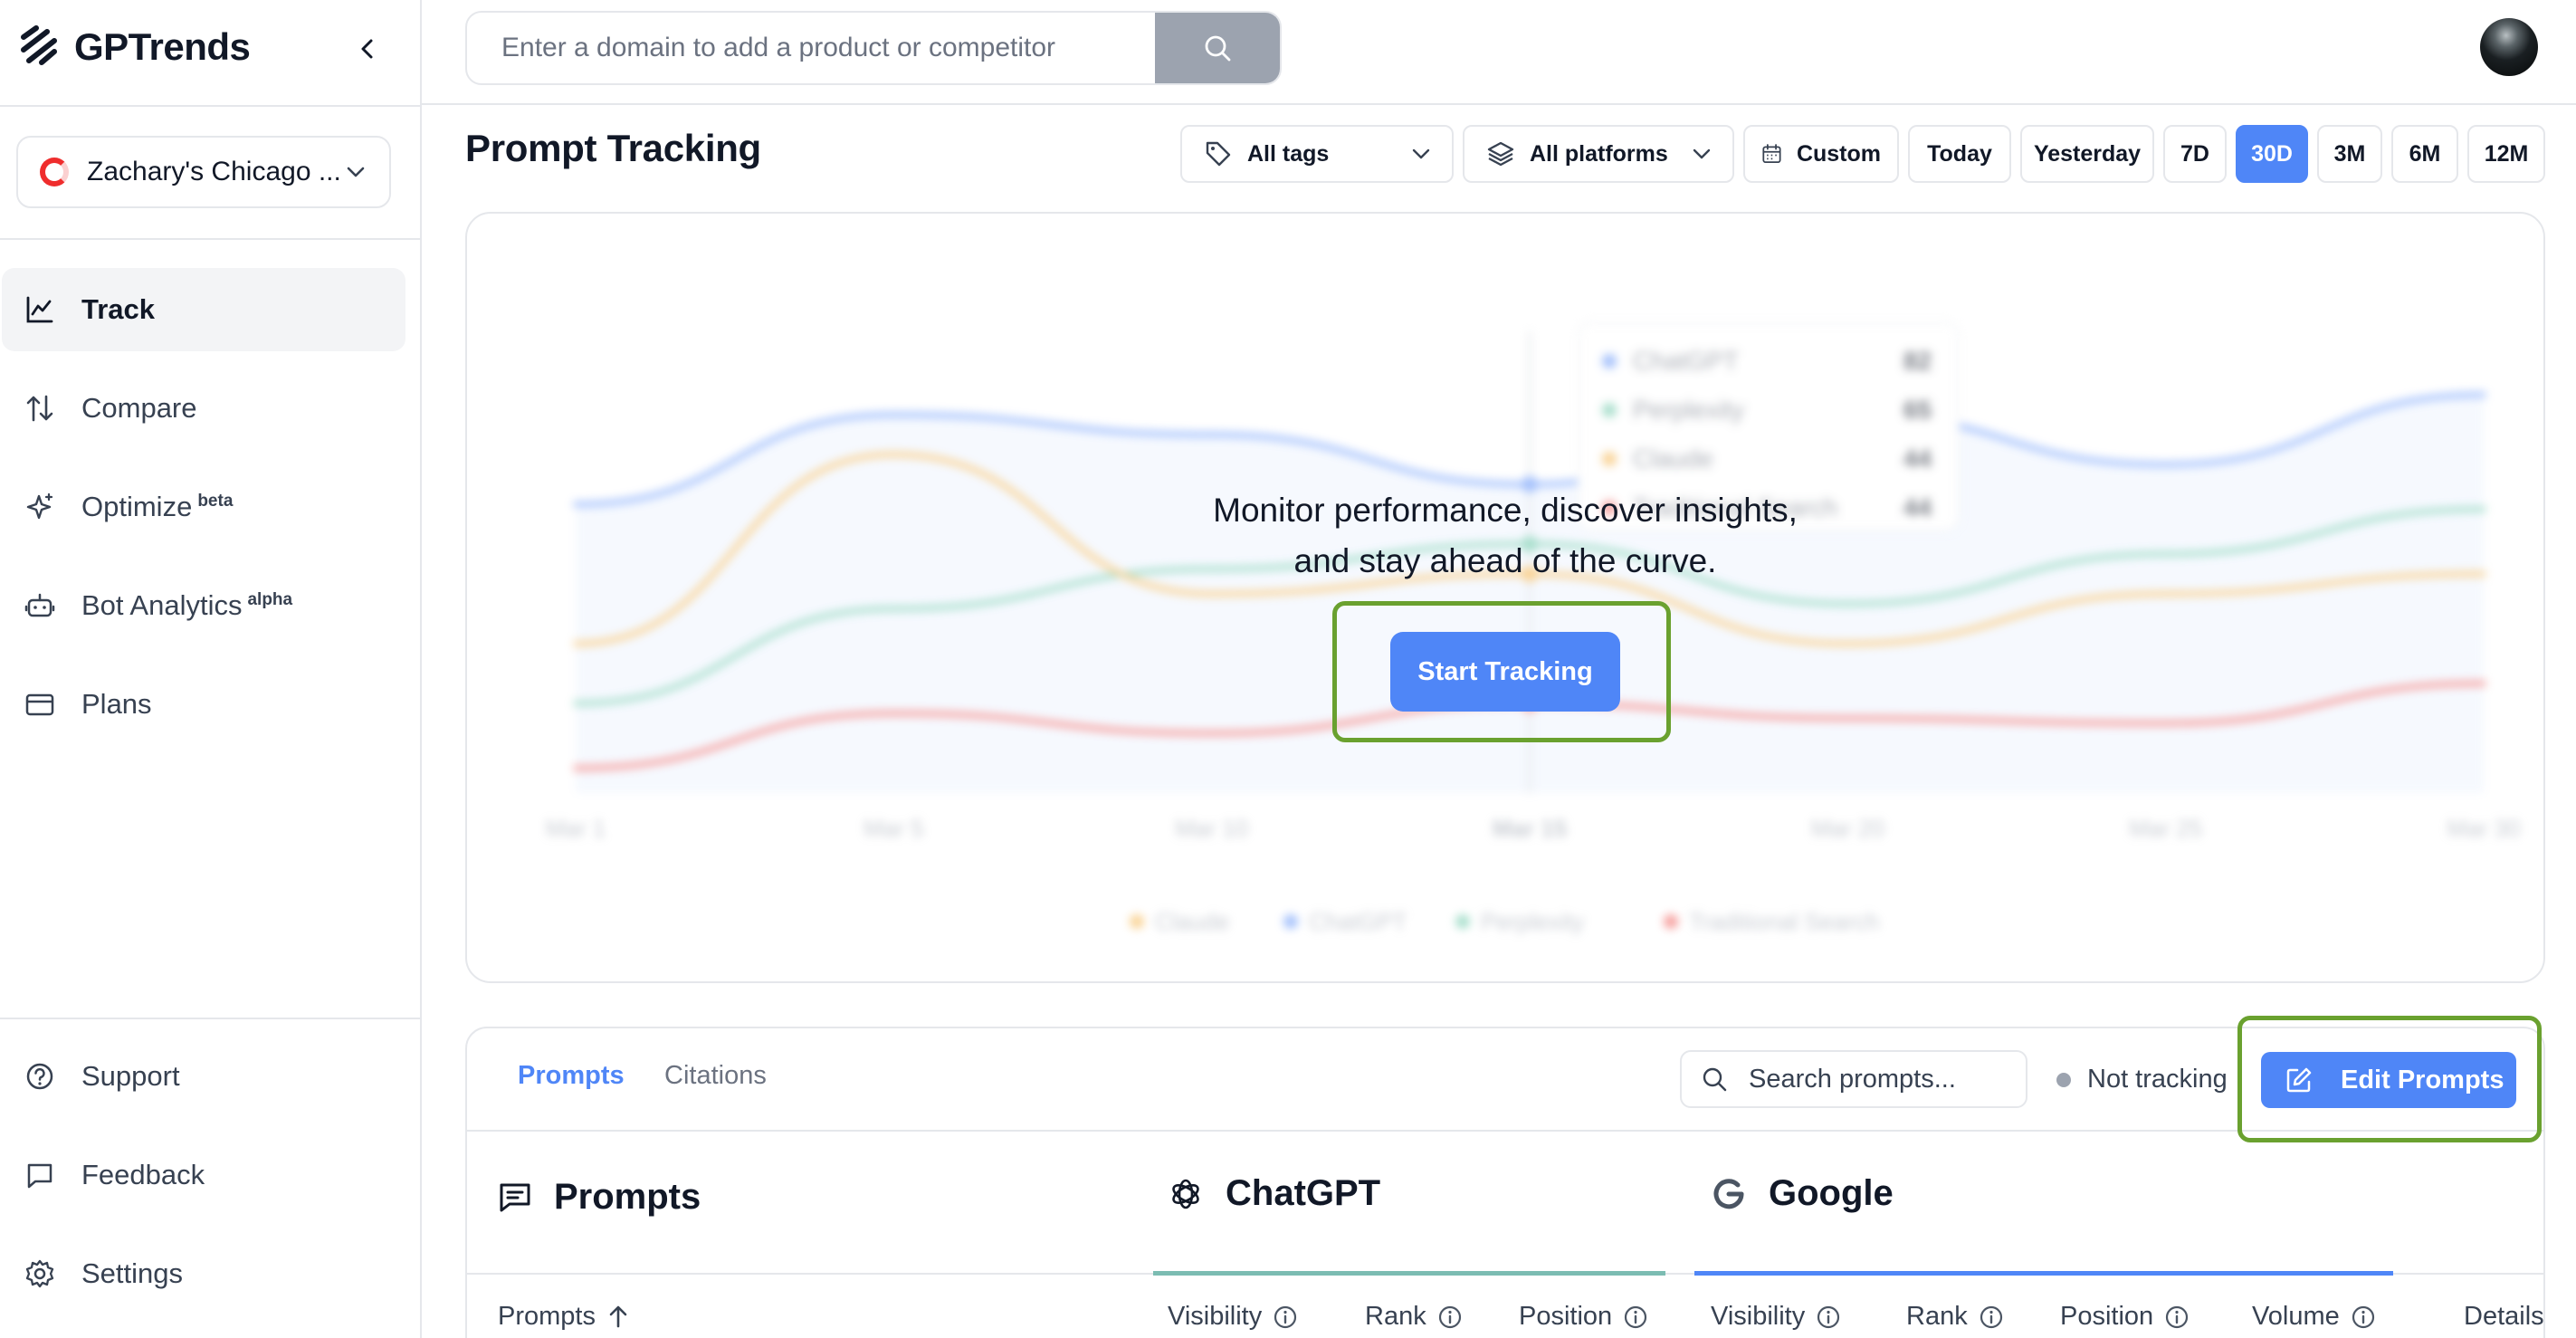  Describe the element at coordinates (2125, 1317) in the screenshot. I see `column-google-position: Position` at that location.